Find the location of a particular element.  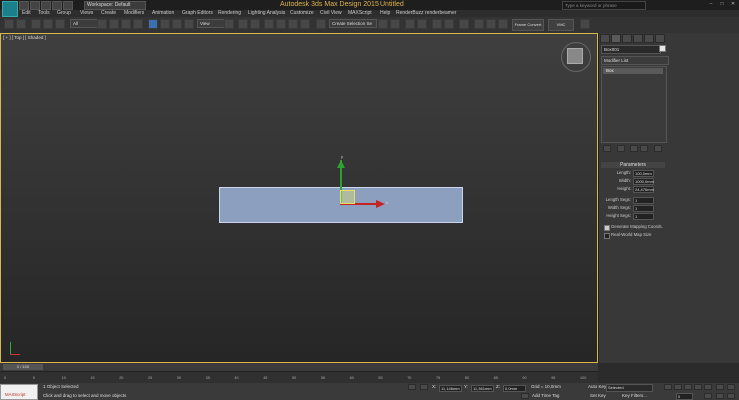

height-field: 24,476mm is located at coordinates (643, 189).